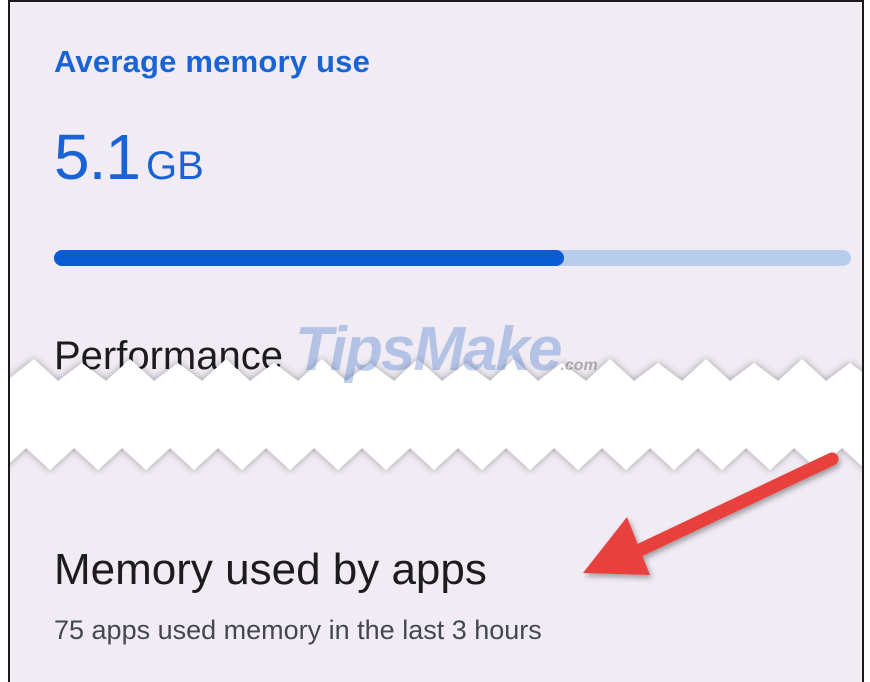 The height and width of the screenshot is (682, 870). I want to click on performance-title: Performance, so click(168, 356).